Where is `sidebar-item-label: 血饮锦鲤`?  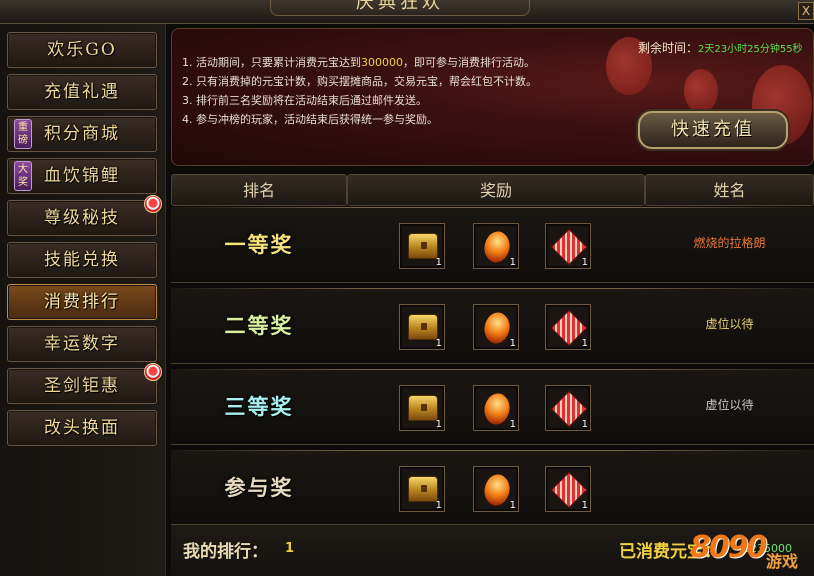 sidebar-item-label: 血饮锦鲤 is located at coordinates (82, 176).